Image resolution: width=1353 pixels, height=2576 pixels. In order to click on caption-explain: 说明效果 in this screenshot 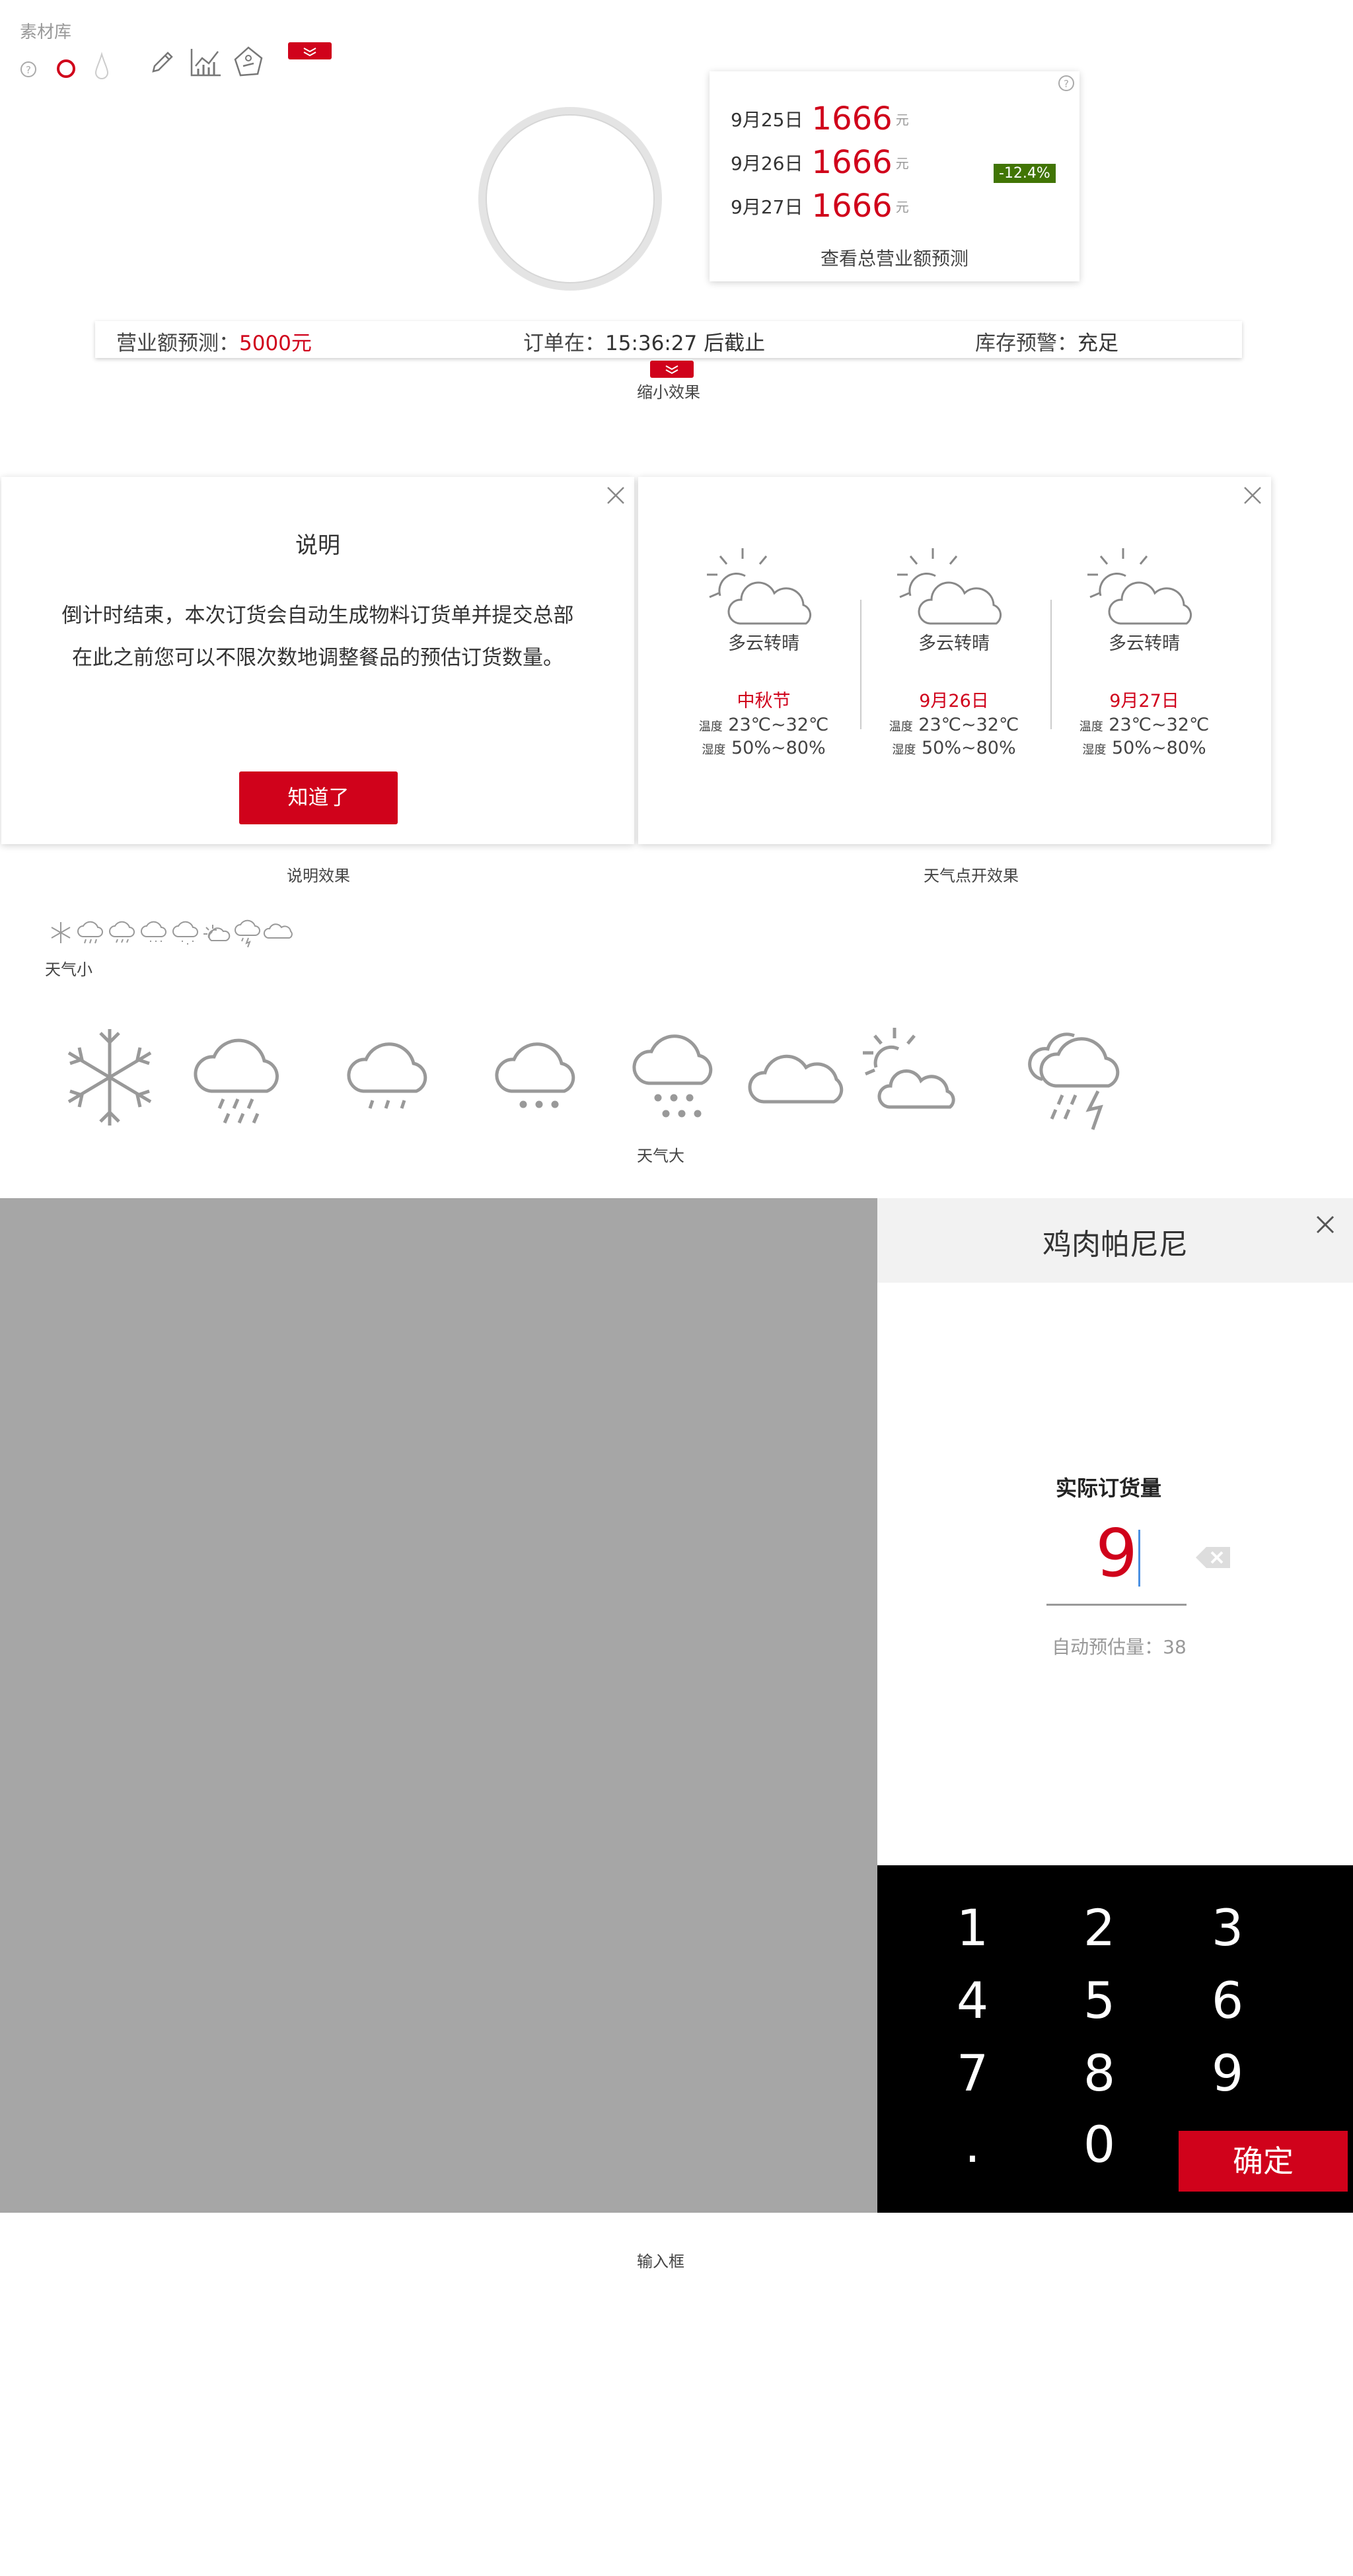, I will do `click(318, 876)`.